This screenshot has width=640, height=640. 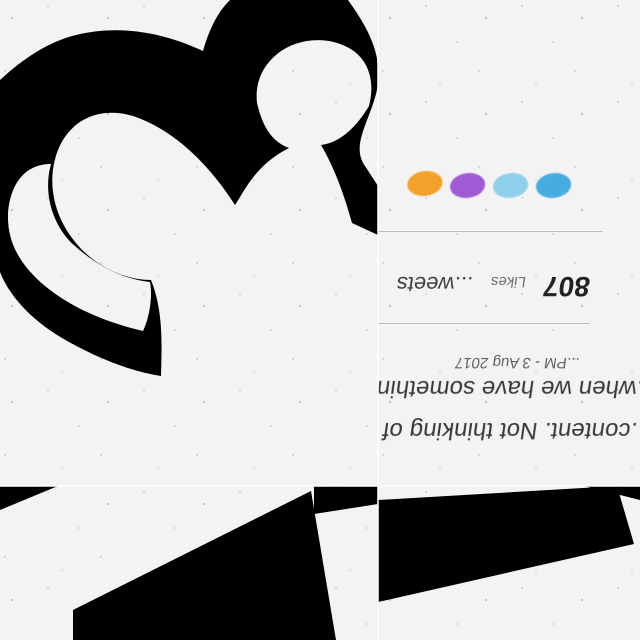 I want to click on retweets-label: ...weets, so click(x=434, y=284).